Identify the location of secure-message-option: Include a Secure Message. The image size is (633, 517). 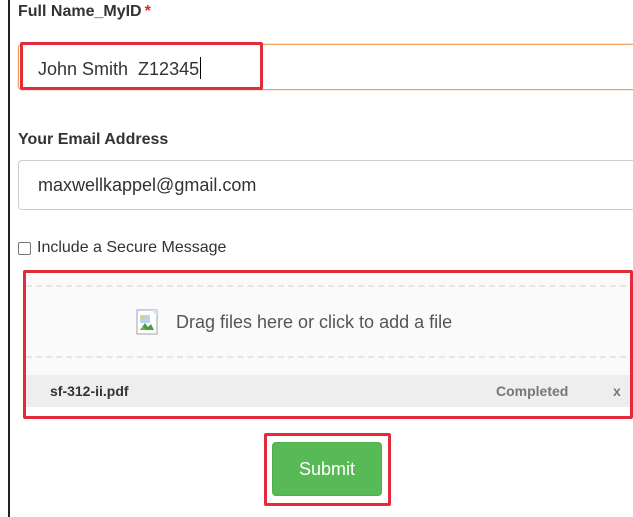
(122, 248).